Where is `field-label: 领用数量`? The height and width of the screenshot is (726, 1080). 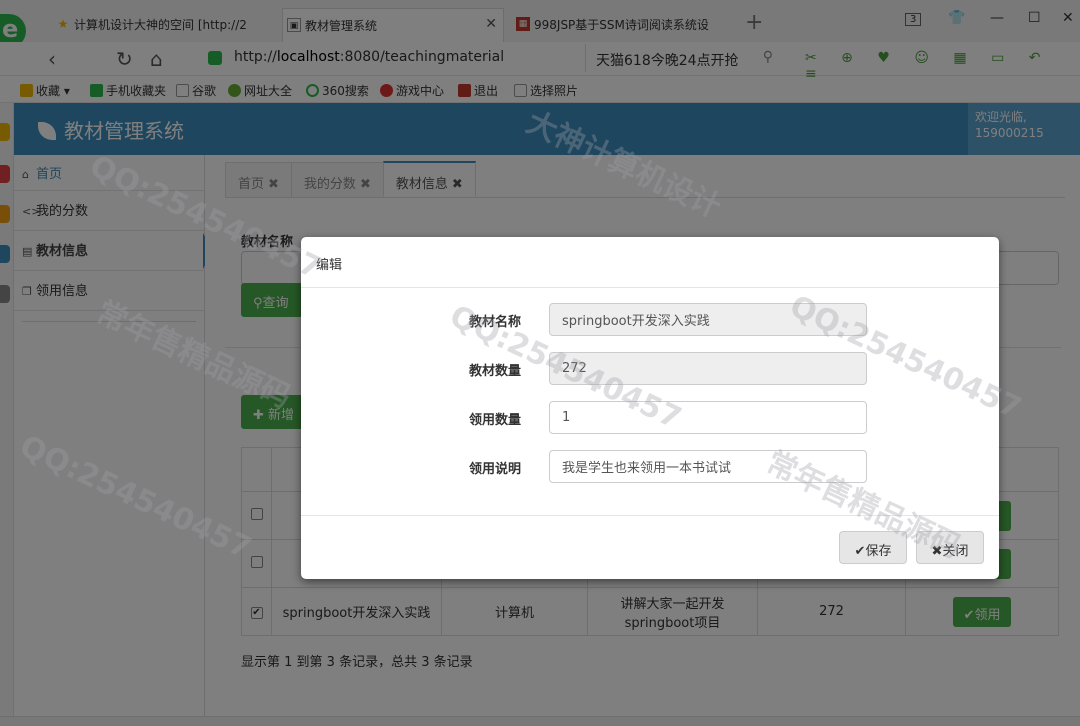
field-label: 领用数量 is located at coordinates (494, 420).